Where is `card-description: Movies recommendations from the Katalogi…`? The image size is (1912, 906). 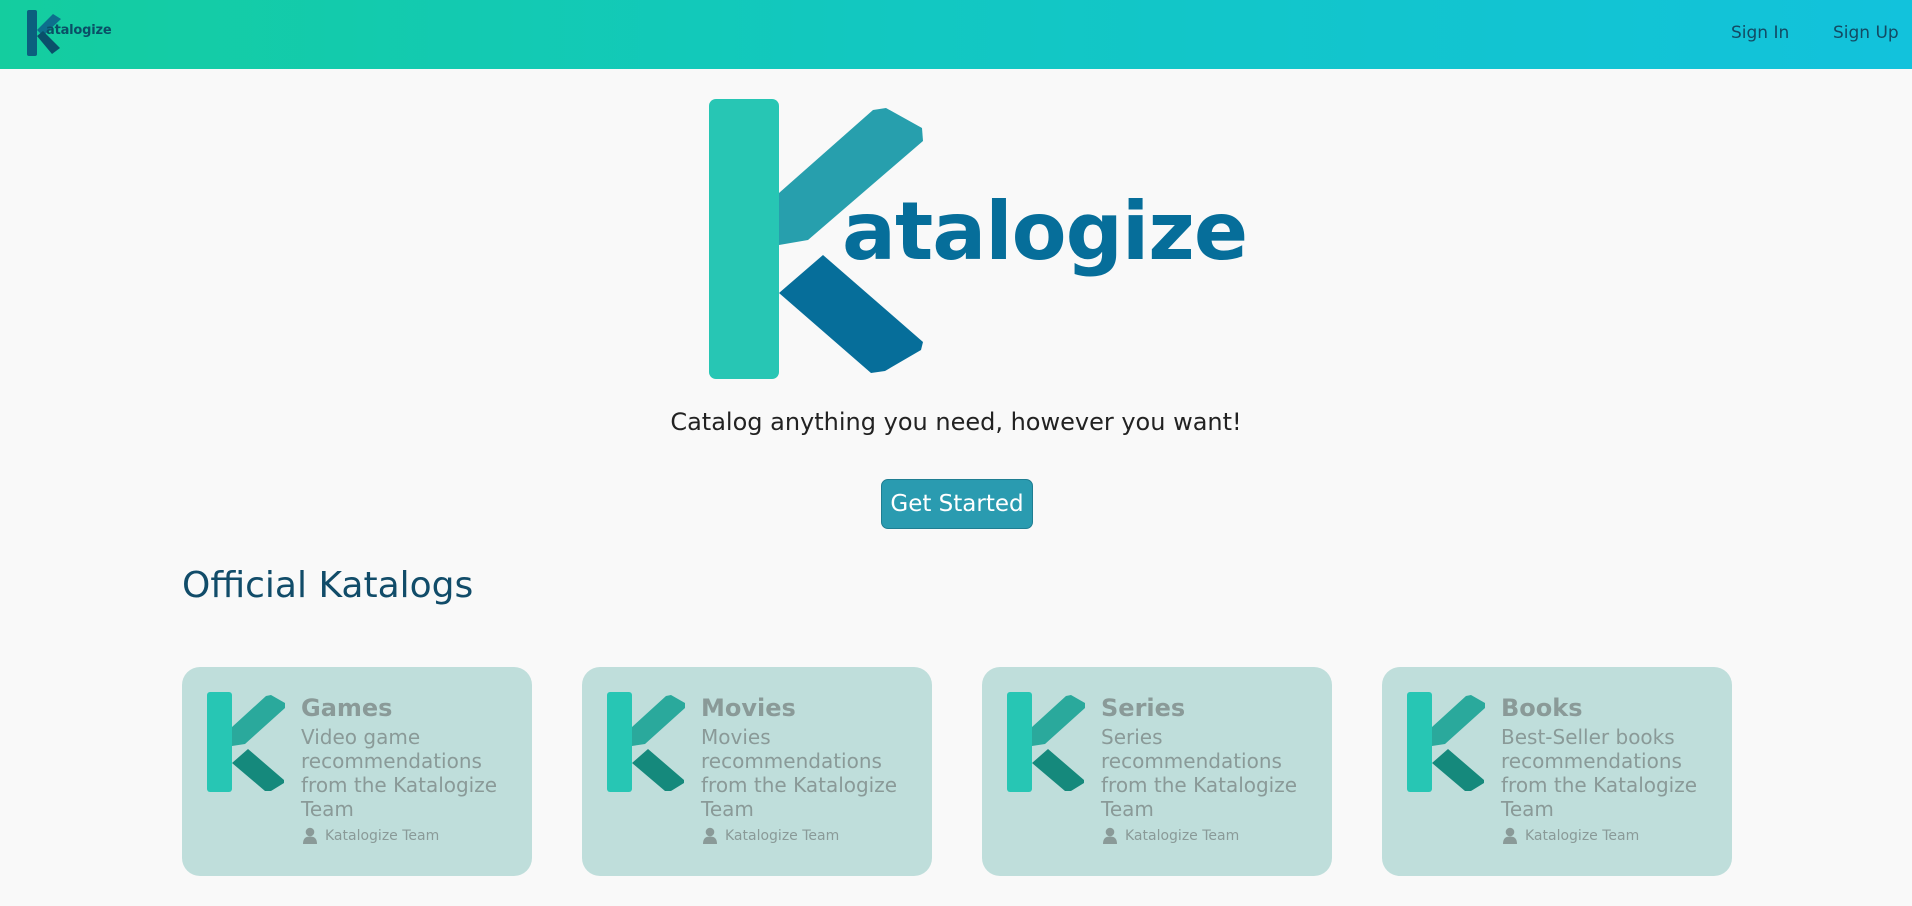 card-description: Movies recommendations from the Katalogi… is located at coordinates (799, 773).